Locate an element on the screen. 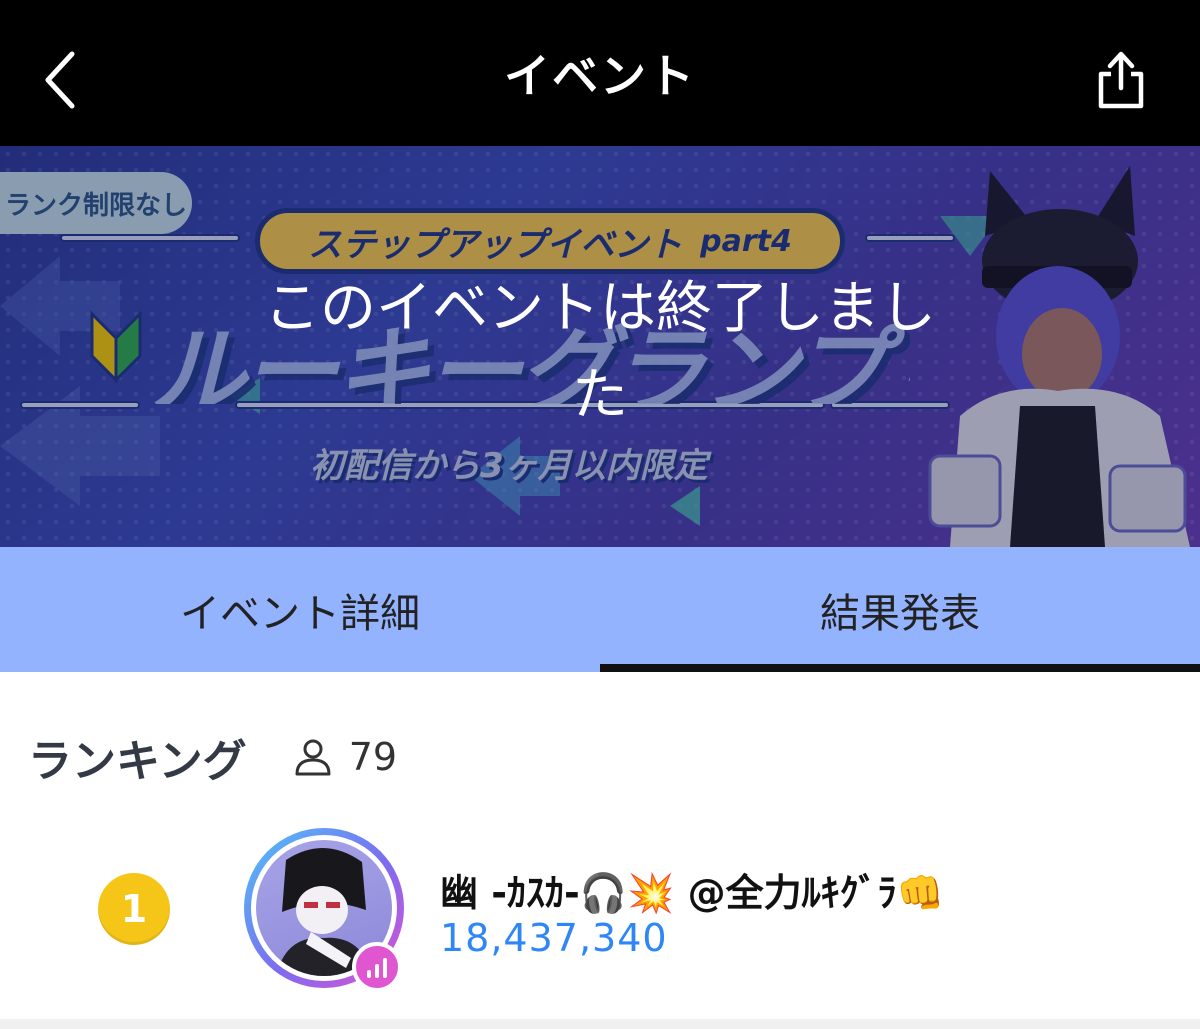  top-bar: イベント is located at coordinates (600, 73).